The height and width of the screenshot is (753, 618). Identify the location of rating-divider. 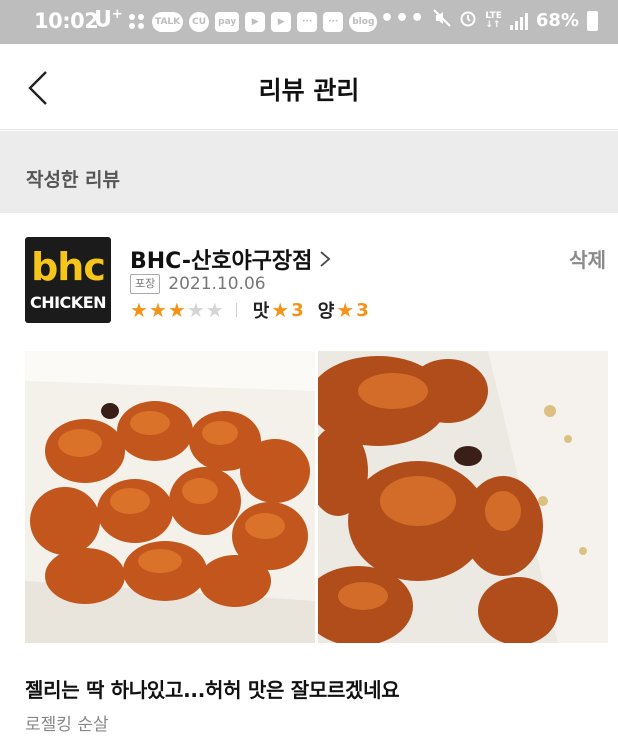
(236, 310).